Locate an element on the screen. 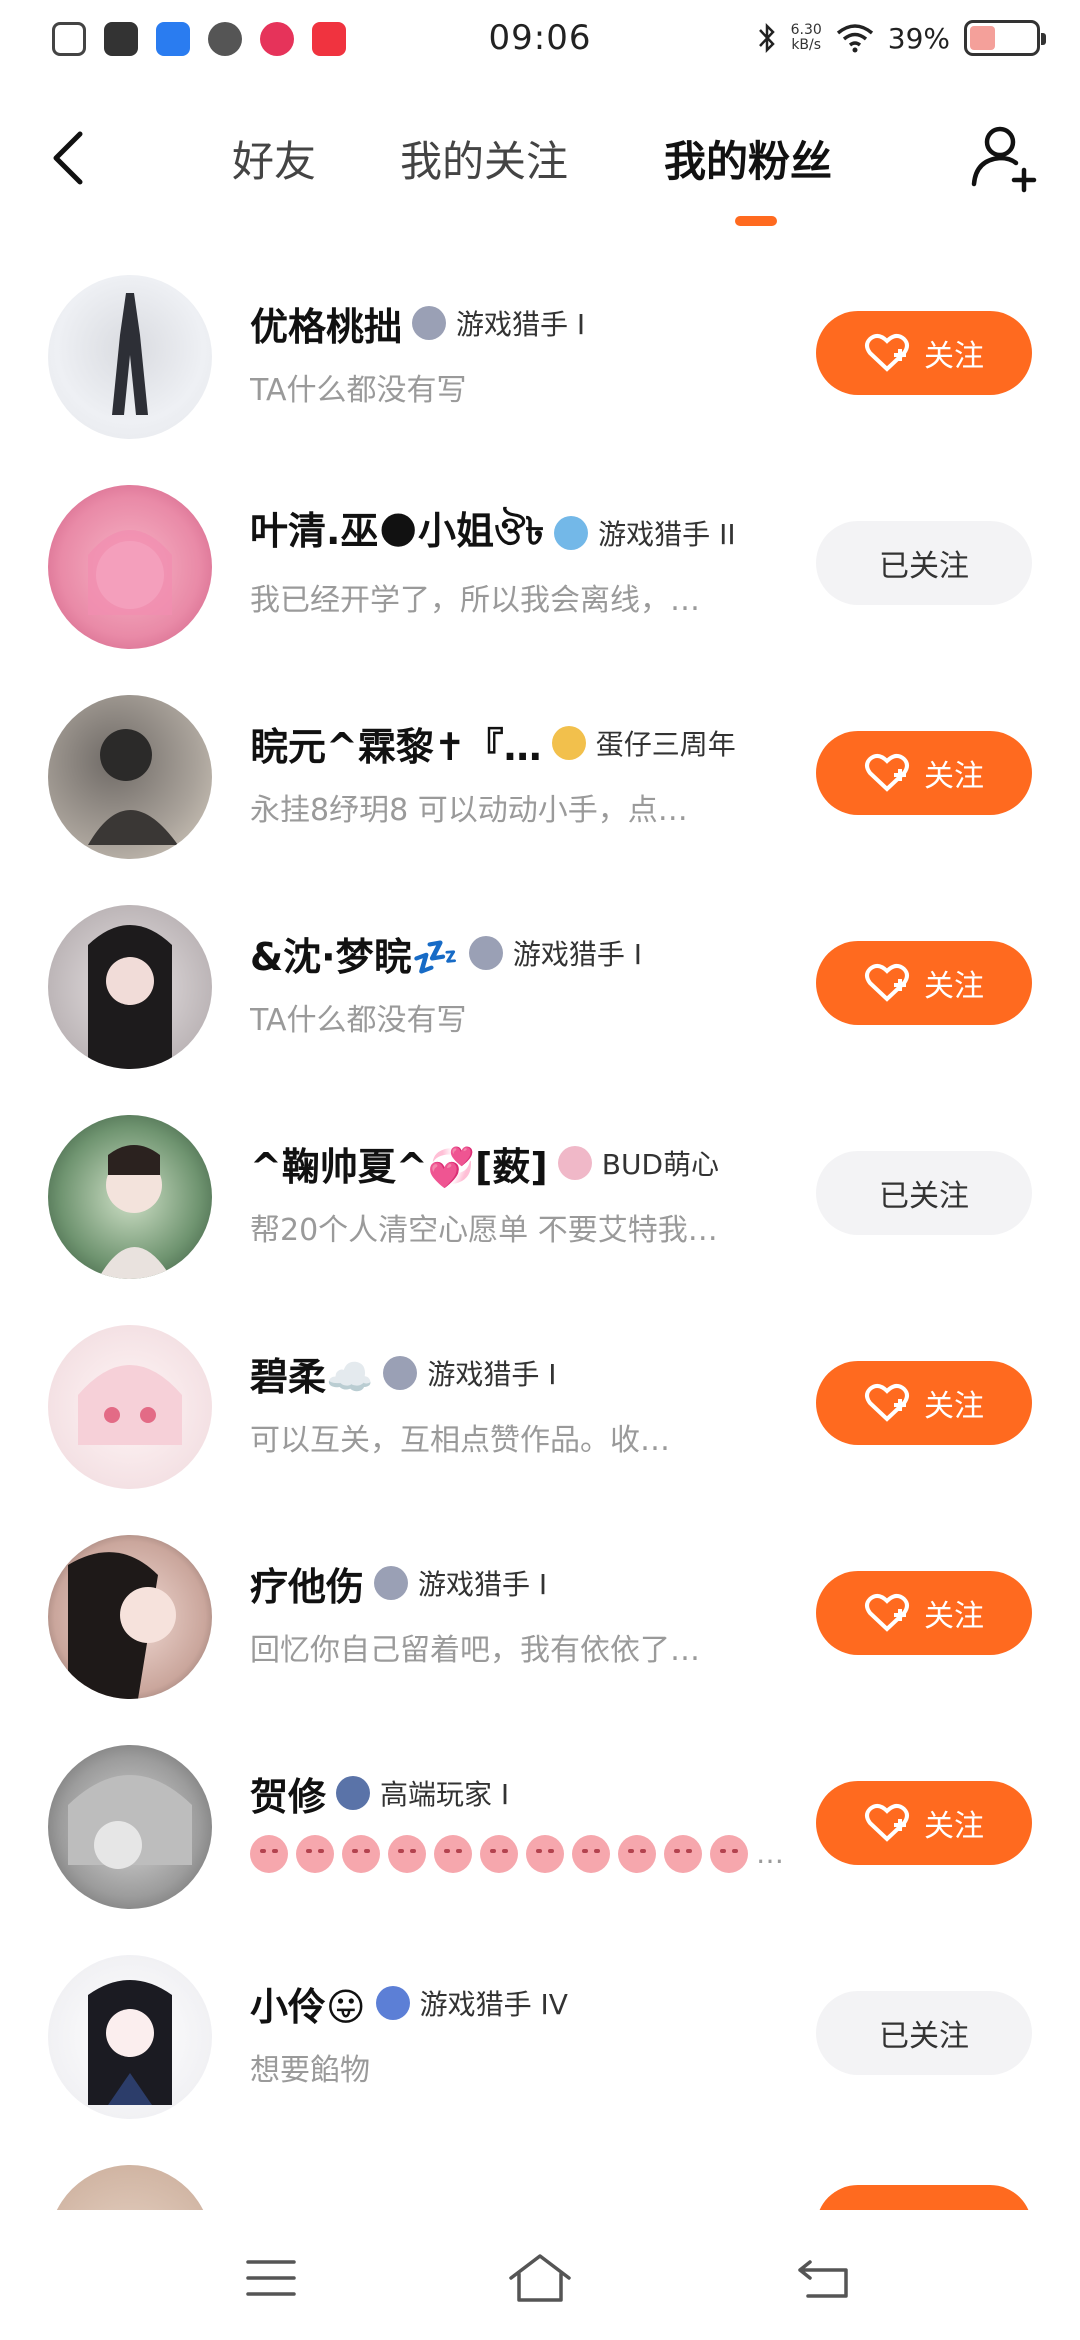 Image resolution: width=1080 pixels, height=2340 pixels. page-header: 好友 我的关注 我的粉丝 is located at coordinates (540, 170).